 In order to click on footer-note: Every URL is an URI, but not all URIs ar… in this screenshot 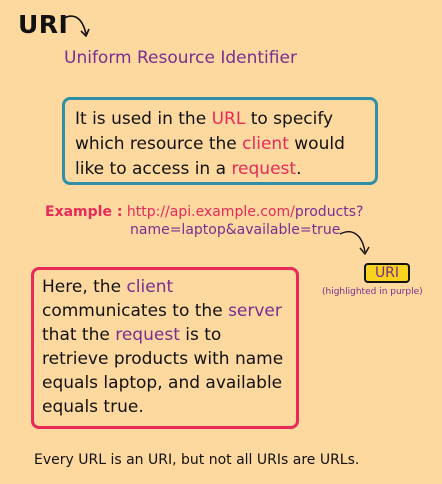, I will do `click(197, 460)`.